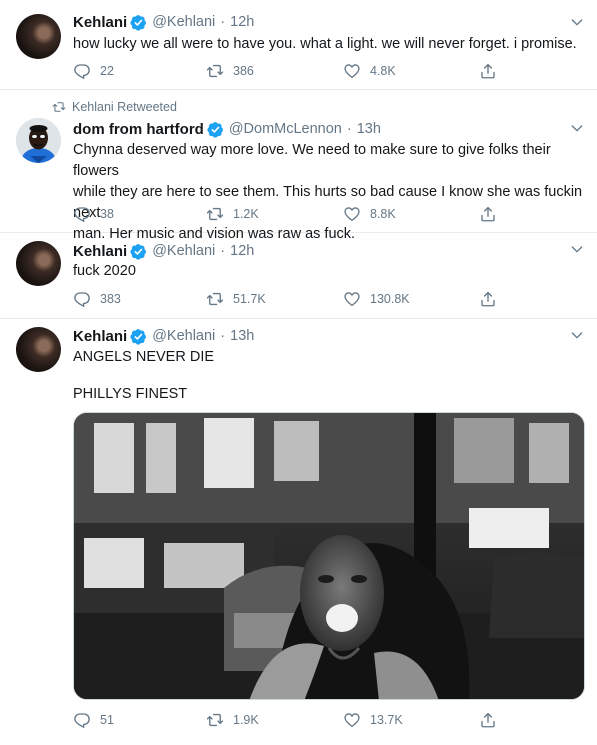 This screenshot has width=597, height=745. What do you see at coordinates (227, 129) in the screenshot?
I see `tweet-header: dom from hartford @DomMcLennon · 13h` at bounding box center [227, 129].